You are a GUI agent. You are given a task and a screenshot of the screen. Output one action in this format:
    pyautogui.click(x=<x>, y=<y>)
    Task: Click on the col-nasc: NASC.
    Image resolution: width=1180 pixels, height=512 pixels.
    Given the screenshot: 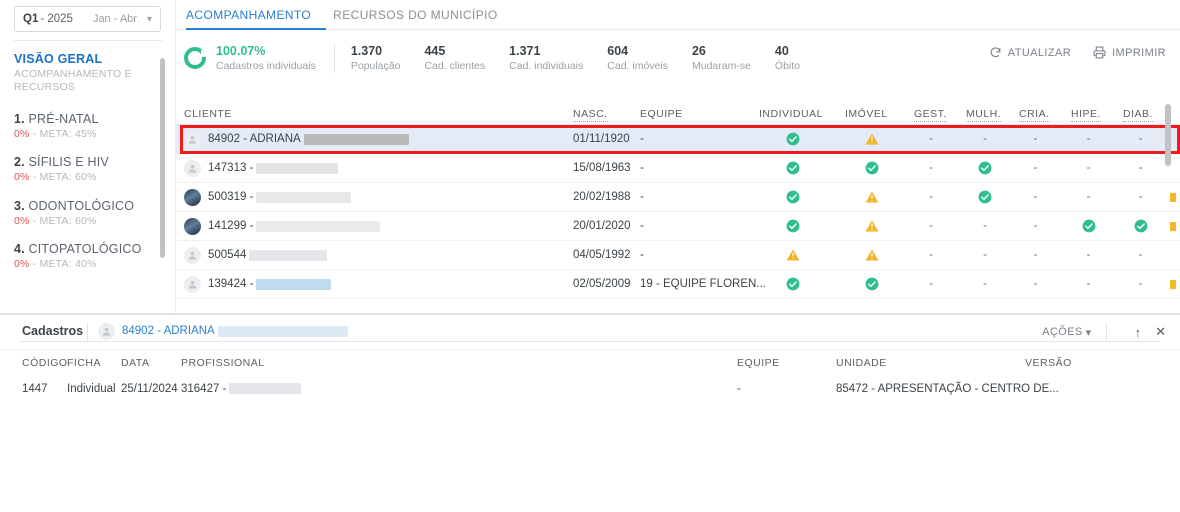 What is the action you would take?
    pyautogui.click(x=590, y=115)
    